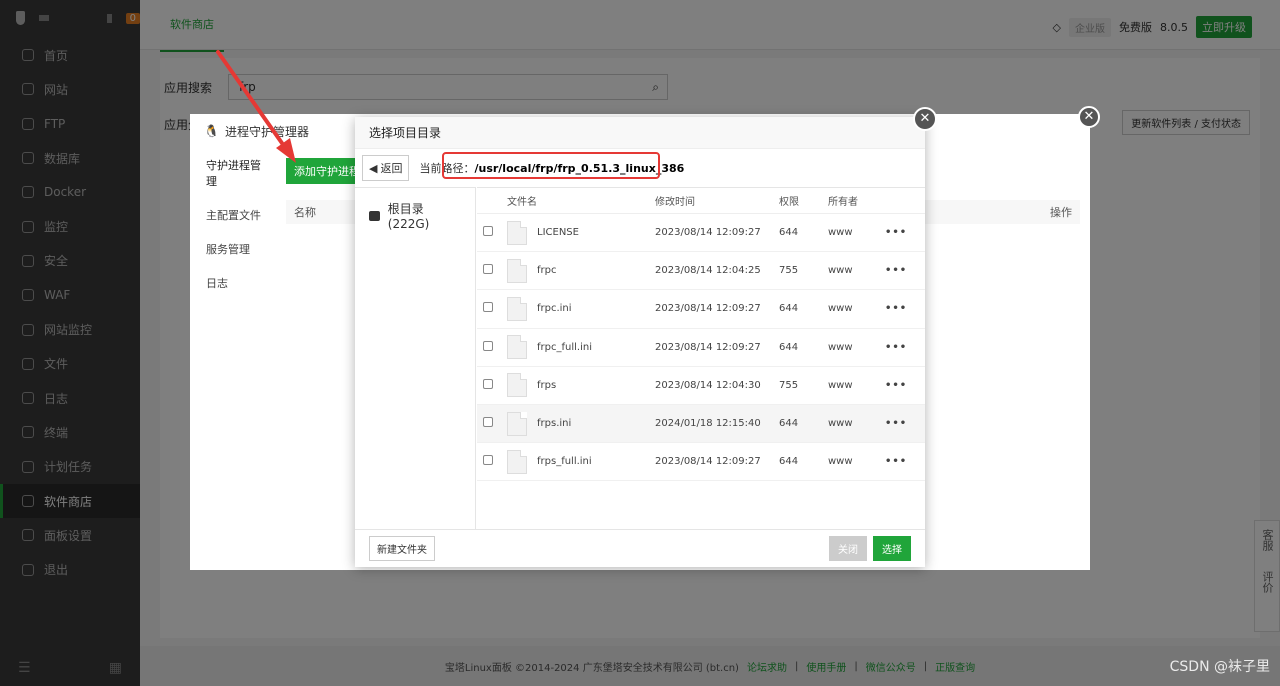  Describe the element at coordinates (1089, 117) in the screenshot. I see `outer-close-icon: ✕` at that location.